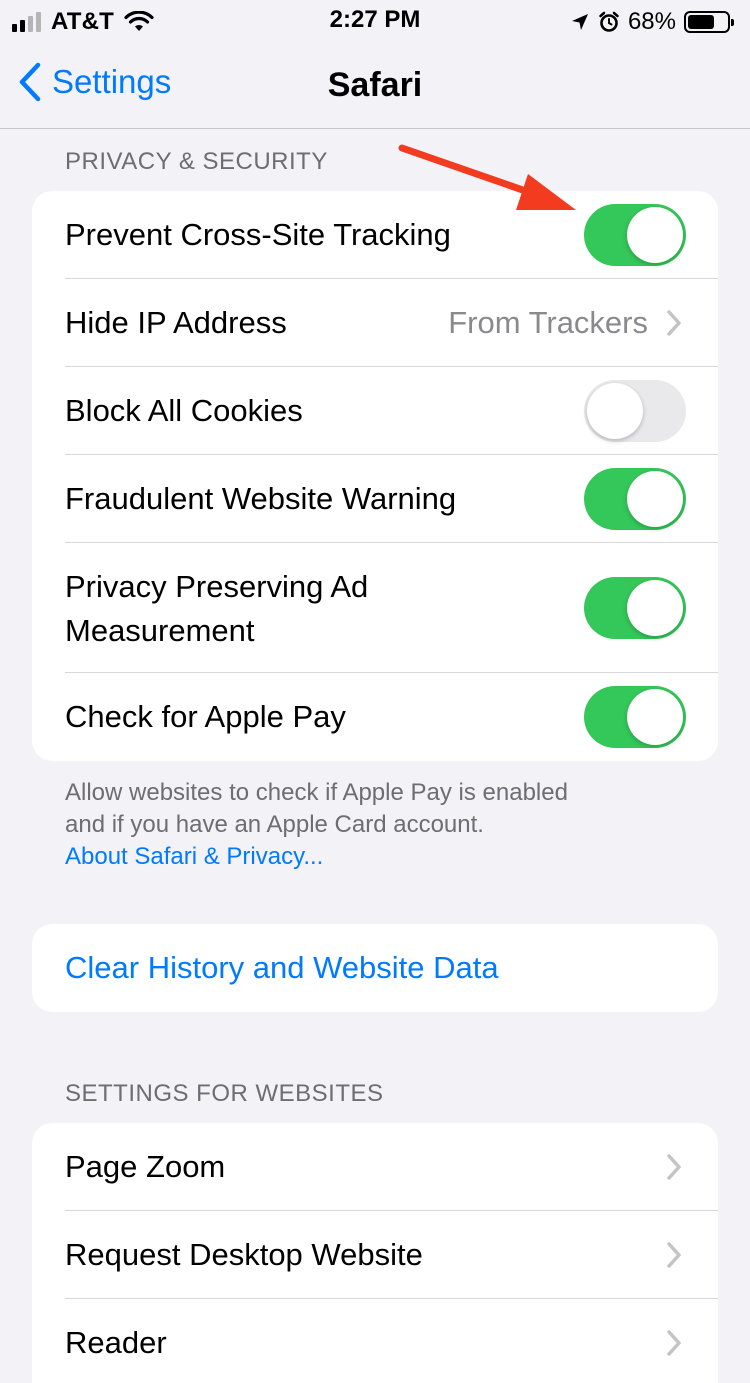  What do you see at coordinates (184, 410) in the screenshot?
I see `row-label: Block All Cookies` at bounding box center [184, 410].